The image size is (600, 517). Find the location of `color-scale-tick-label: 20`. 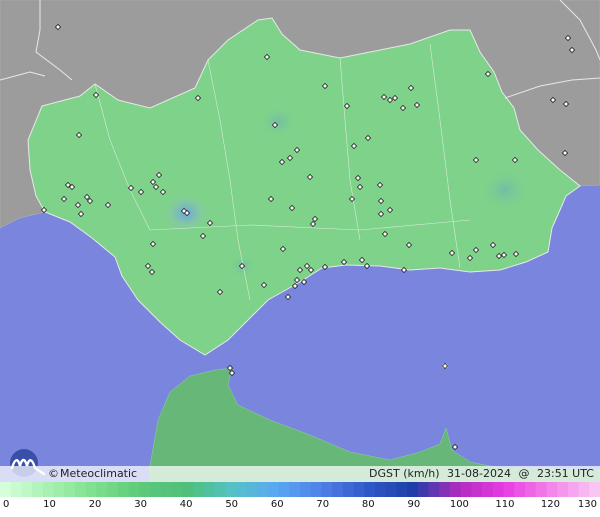

color-scale-tick-label: 20 is located at coordinates (95, 504).